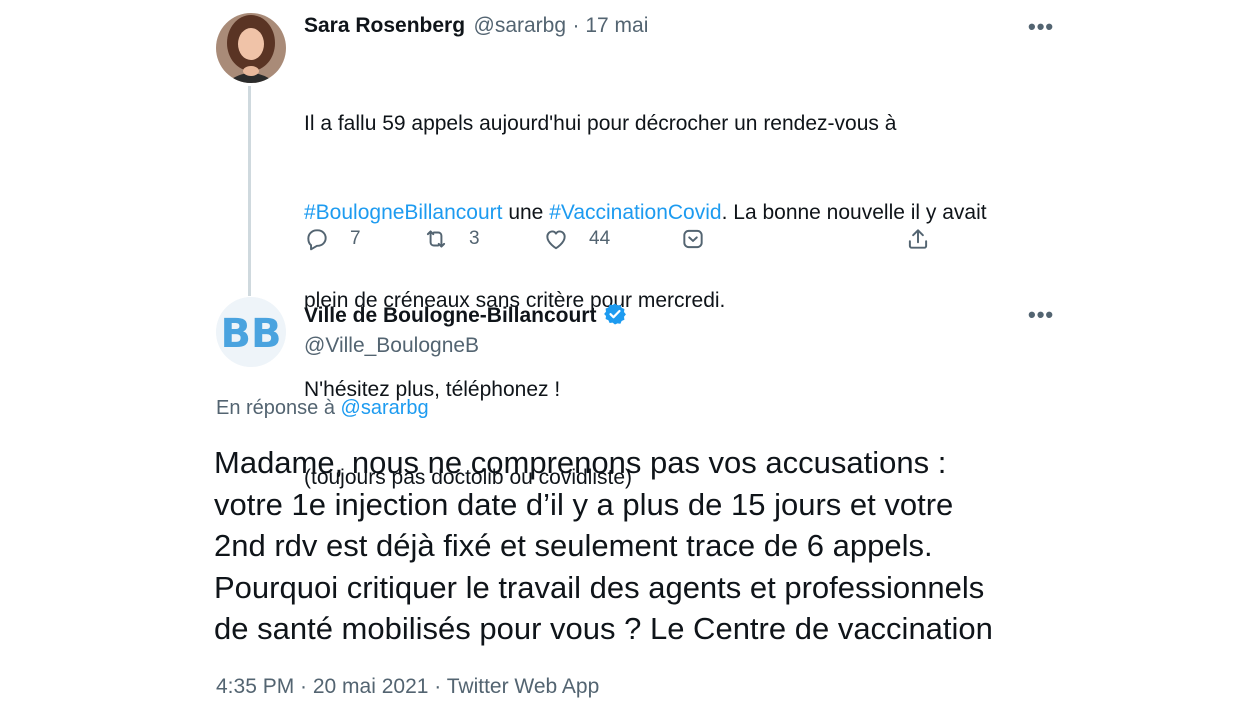  Describe the element at coordinates (384, 25) in the screenshot. I see `author-name: Sara Rosenberg` at that location.